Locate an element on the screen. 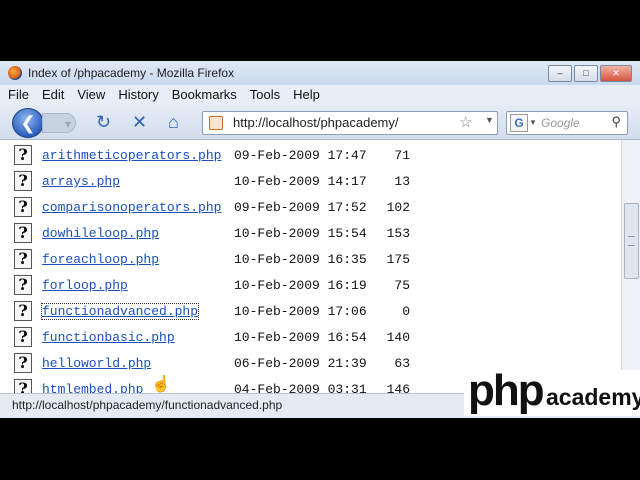 The width and height of the screenshot is (640, 480). forward-arrow-icon: ▾ is located at coordinates (59, 123).